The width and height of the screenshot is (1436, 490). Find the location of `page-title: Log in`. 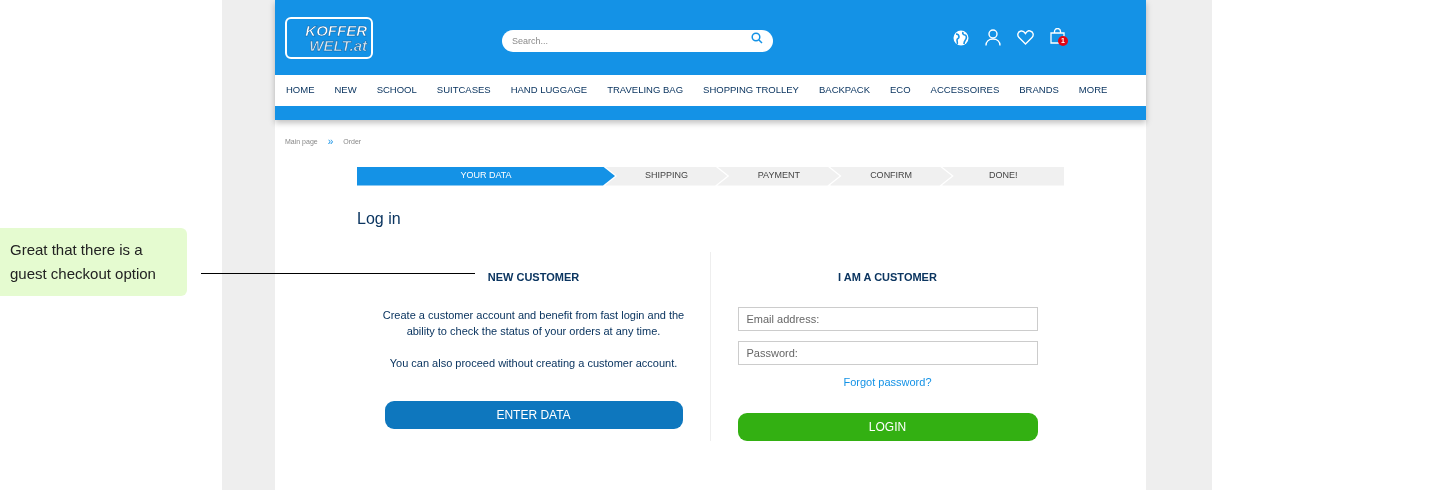

page-title: Log in is located at coordinates (379, 218).